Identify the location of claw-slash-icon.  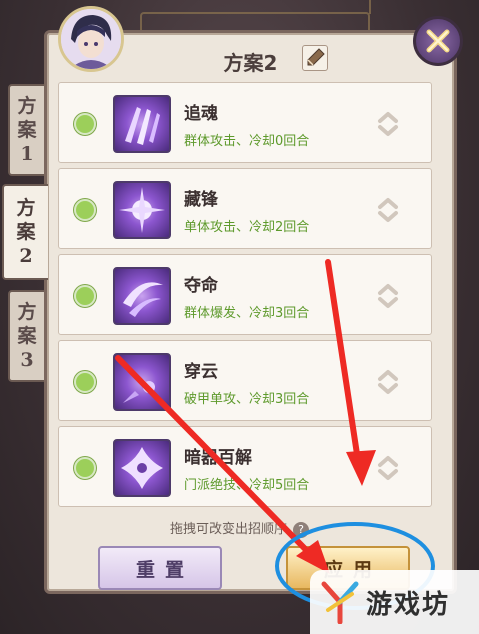
(142, 124).